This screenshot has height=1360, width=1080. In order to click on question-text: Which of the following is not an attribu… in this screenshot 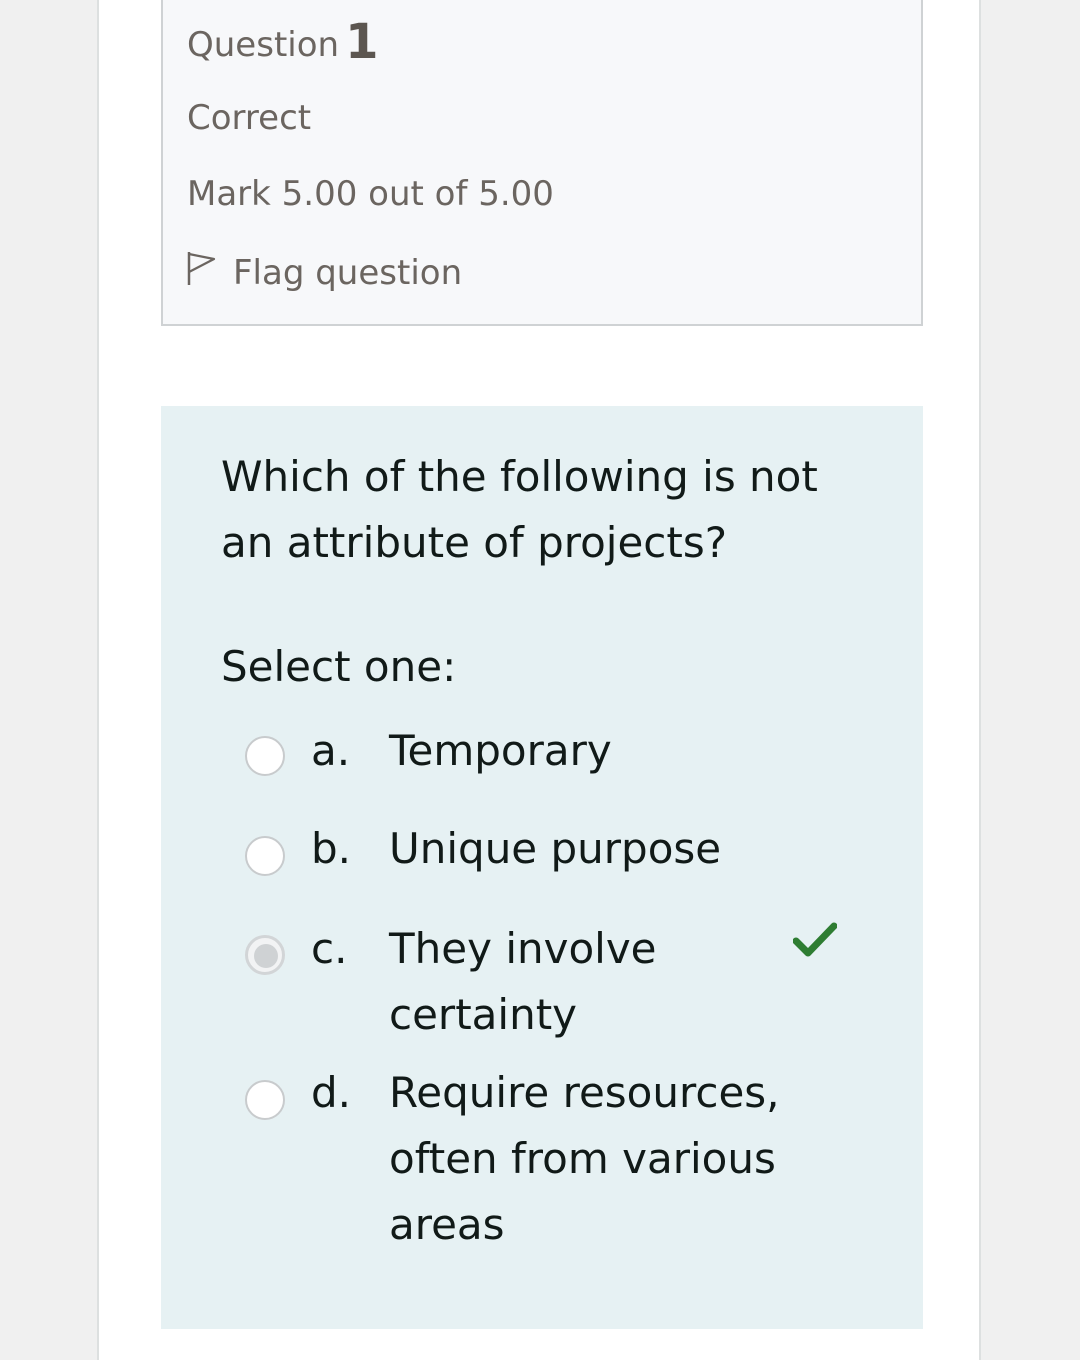, I will do `click(519, 509)`.